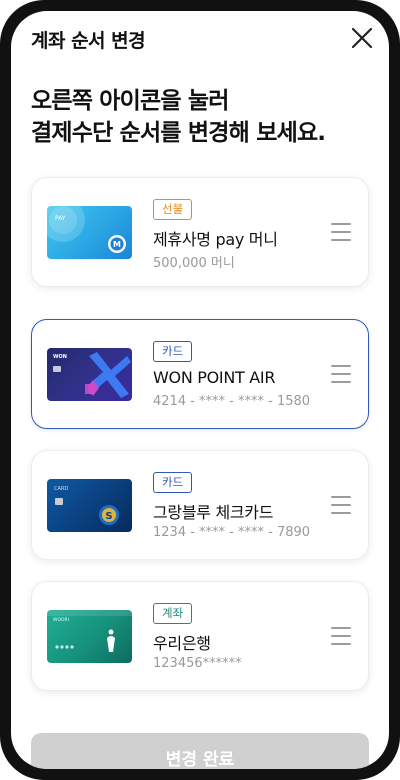  What do you see at coordinates (61, 620) in the screenshot?
I see `card-label: WOORI` at bounding box center [61, 620].